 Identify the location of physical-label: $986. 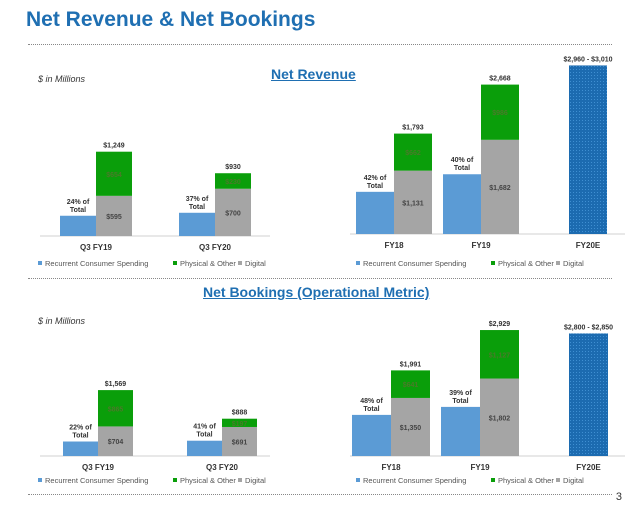
(500, 113).